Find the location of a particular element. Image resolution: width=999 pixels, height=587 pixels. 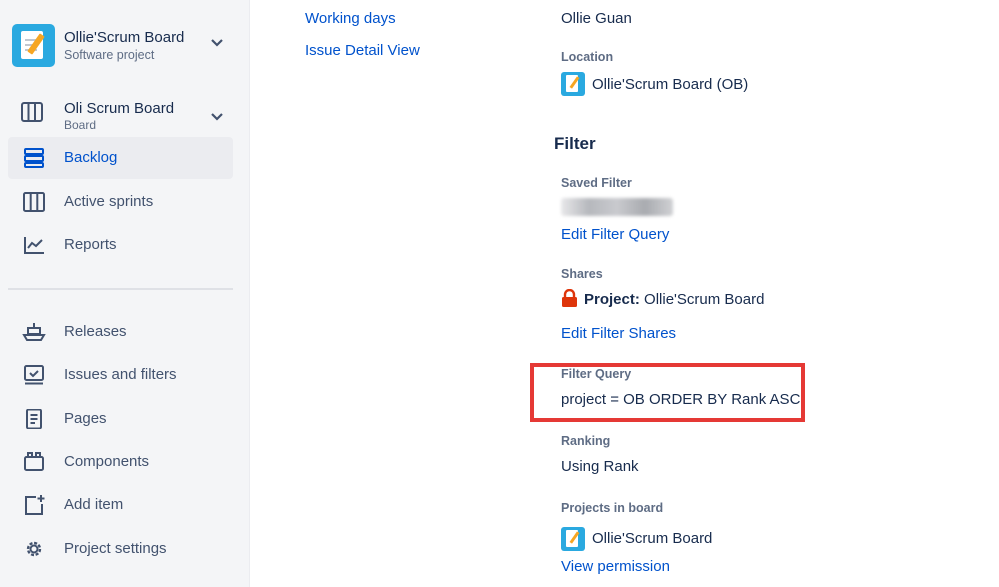

ranking-label: Ranking is located at coordinates (586, 441).